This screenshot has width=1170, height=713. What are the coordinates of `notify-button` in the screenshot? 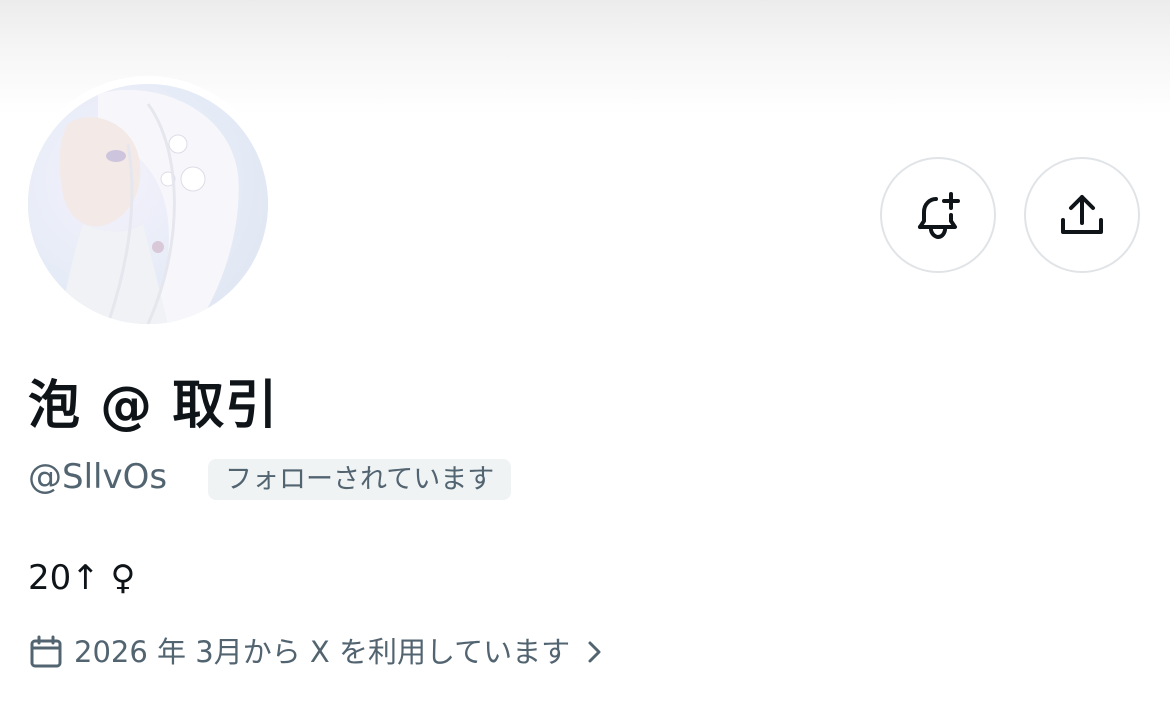 It's located at (938, 215).